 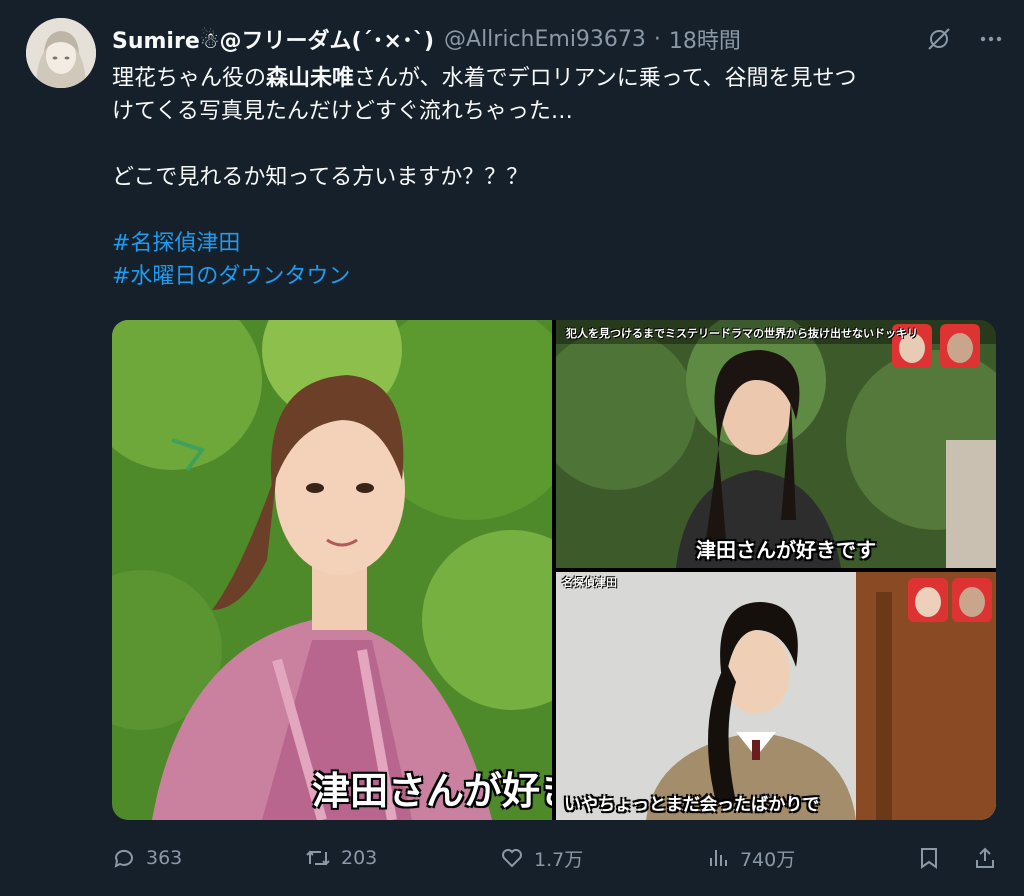 What do you see at coordinates (545, 39) in the screenshot?
I see `user-handle: @AllrichEmi93673` at bounding box center [545, 39].